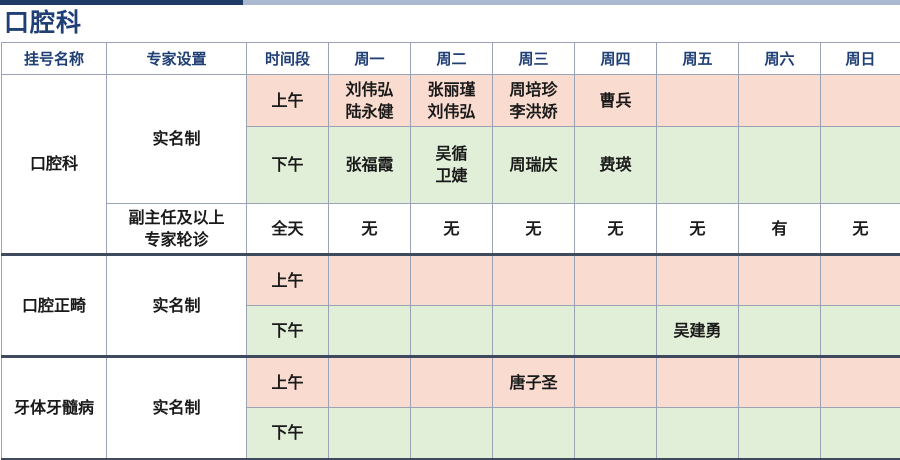 This screenshot has height=460, width=900. I want to click on doctor-cell: 曹兵, so click(615, 100).